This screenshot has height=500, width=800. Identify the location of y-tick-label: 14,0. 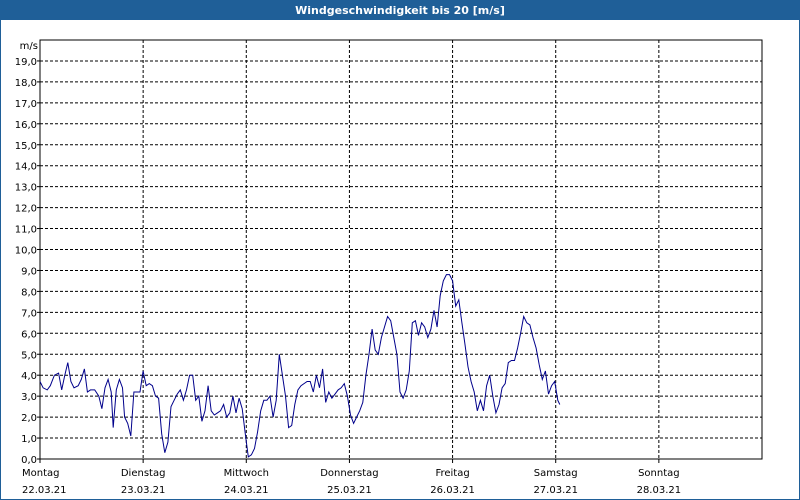
(26, 167).